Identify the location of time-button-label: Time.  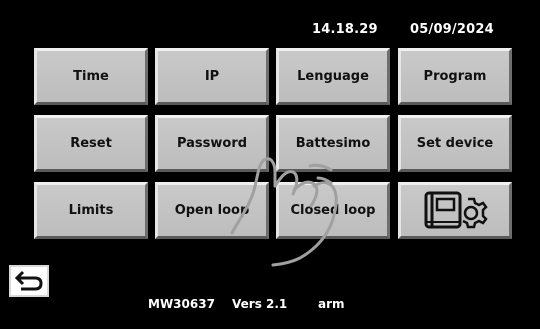
(91, 76).